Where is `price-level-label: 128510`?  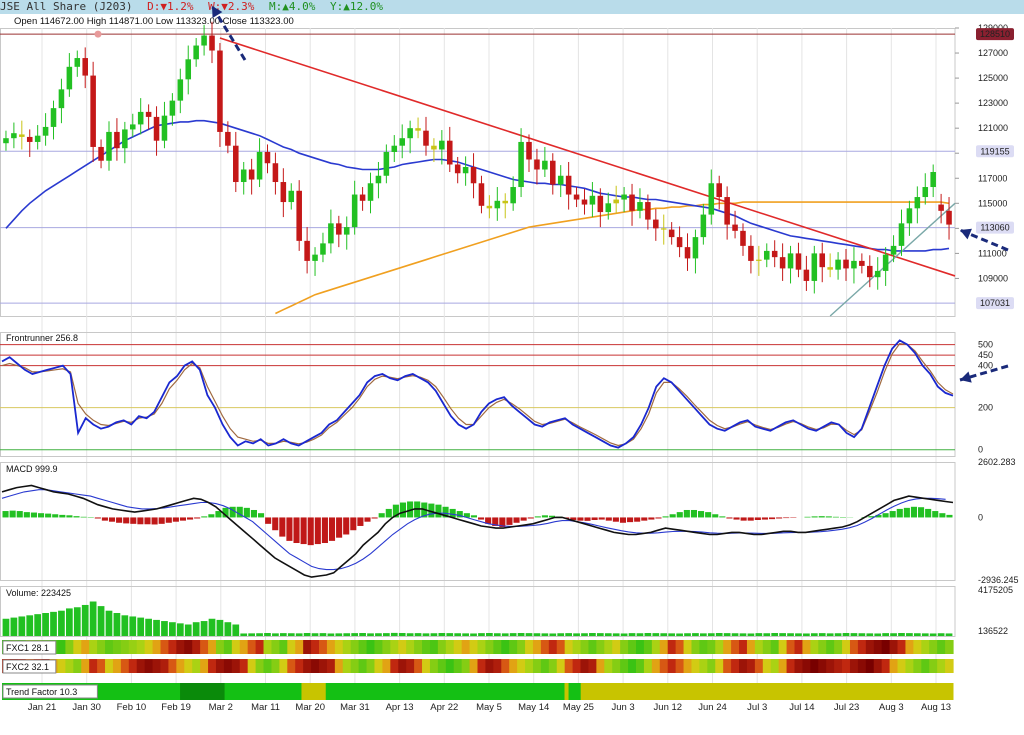 price-level-label: 128510 is located at coordinates (995, 34).